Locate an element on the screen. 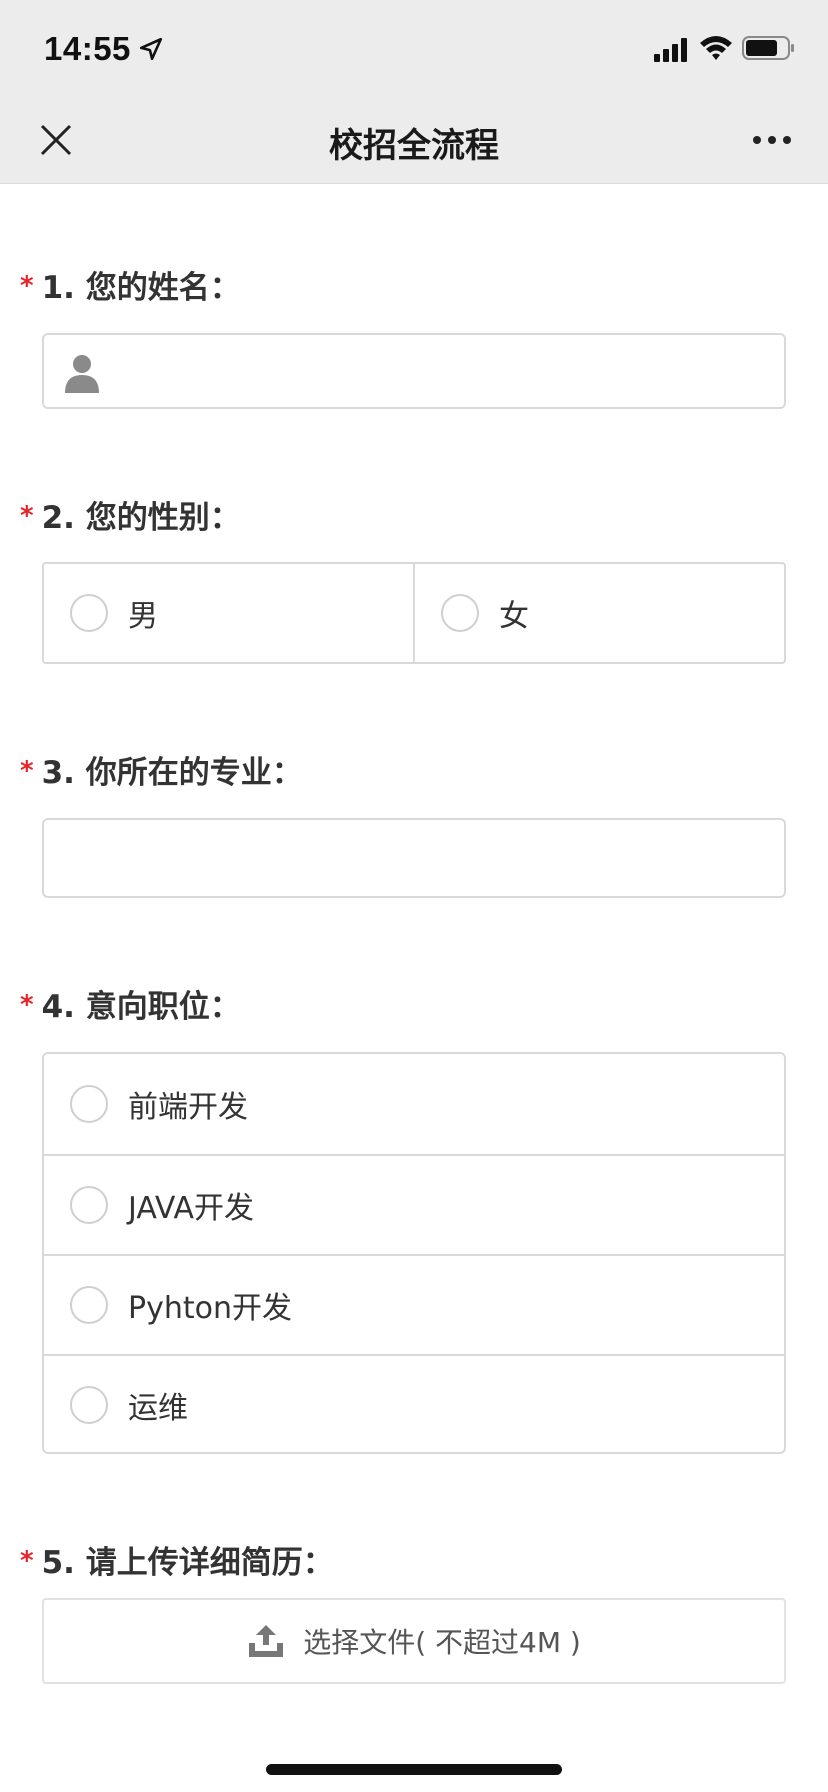 The height and width of the screenshot is (1792, 828). more-button is located at coordinates (772, 140).